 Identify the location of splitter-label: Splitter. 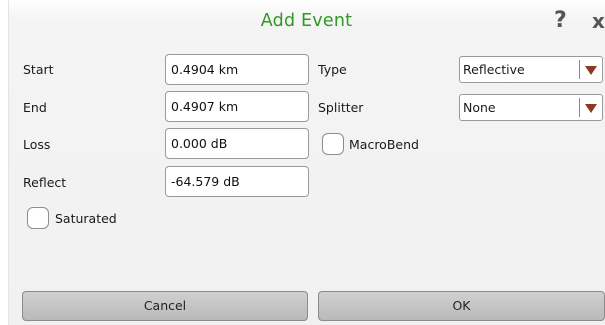
(341, 107).